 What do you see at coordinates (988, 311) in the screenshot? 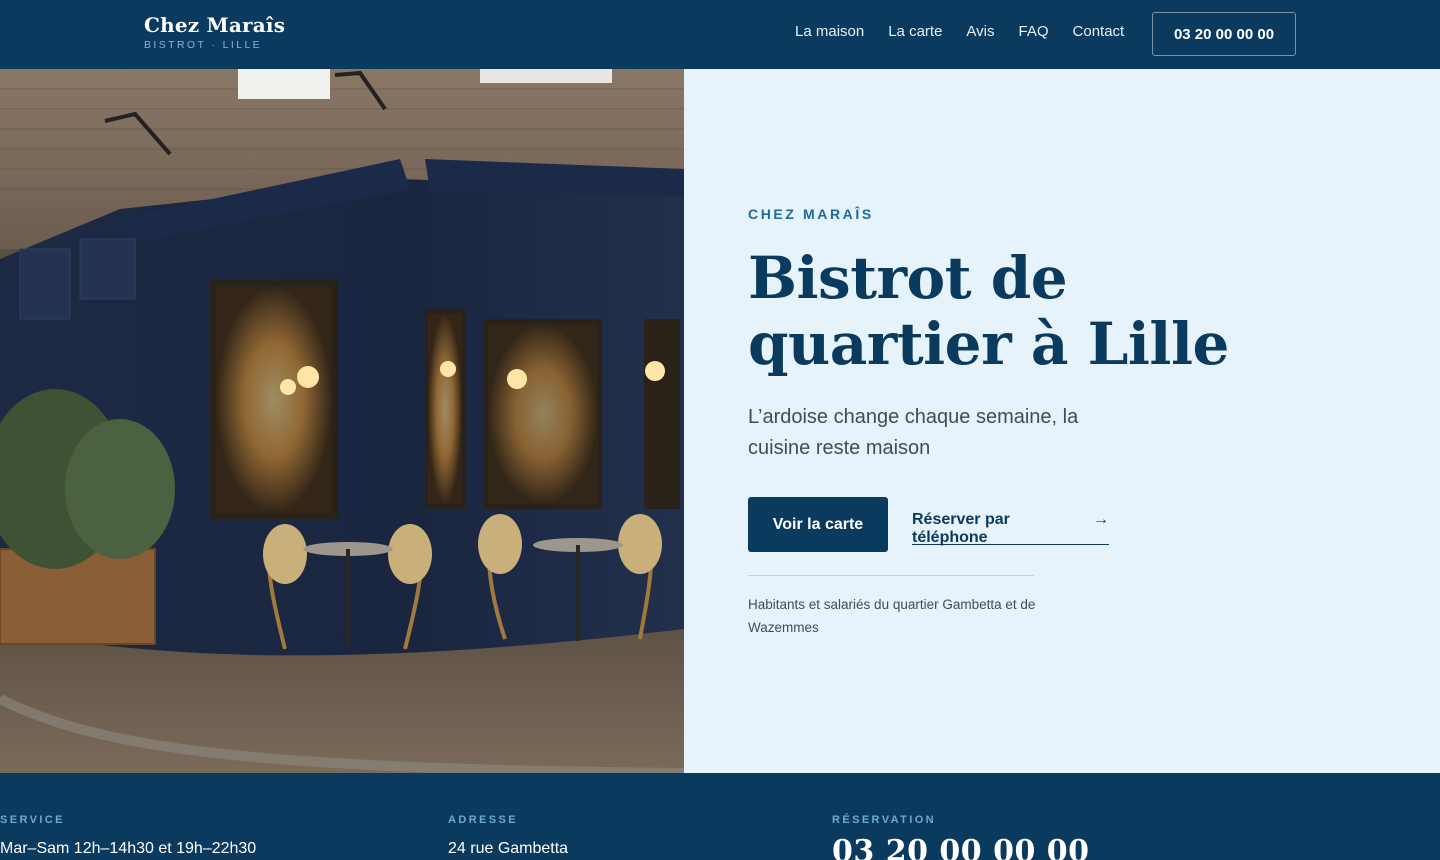
I see `hero-title: Bistrot de quartier à Lille` at bounding box center [988, 311].